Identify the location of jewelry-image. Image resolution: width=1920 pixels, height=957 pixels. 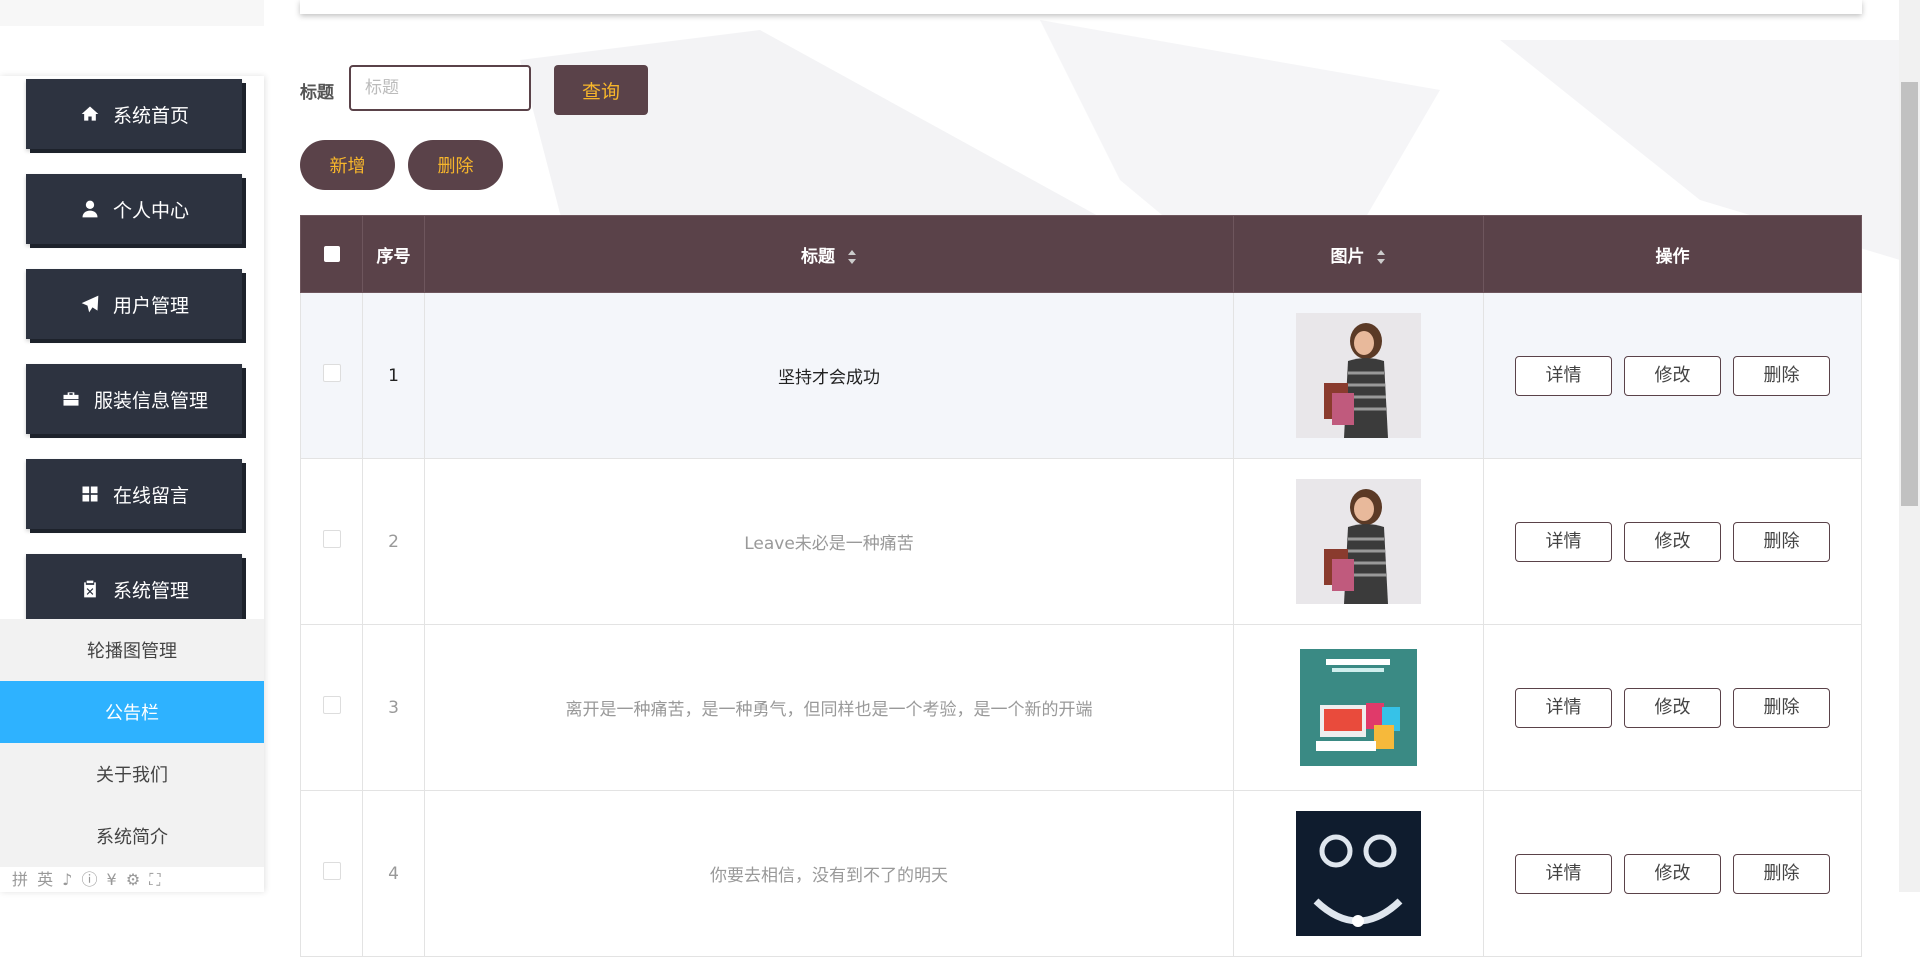
(1358, 873).